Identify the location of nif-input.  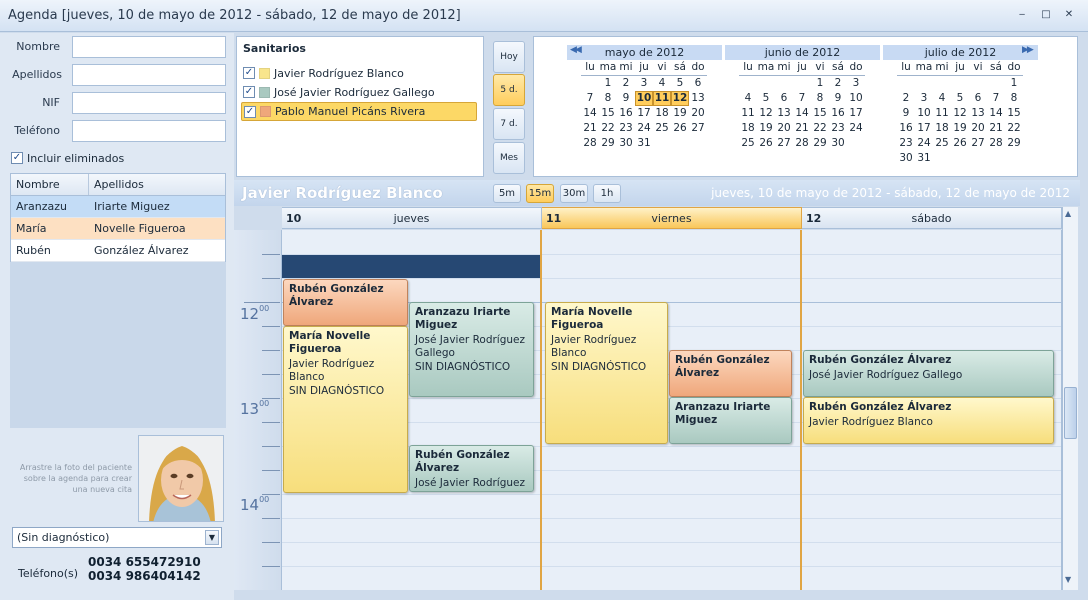
(149, 103).